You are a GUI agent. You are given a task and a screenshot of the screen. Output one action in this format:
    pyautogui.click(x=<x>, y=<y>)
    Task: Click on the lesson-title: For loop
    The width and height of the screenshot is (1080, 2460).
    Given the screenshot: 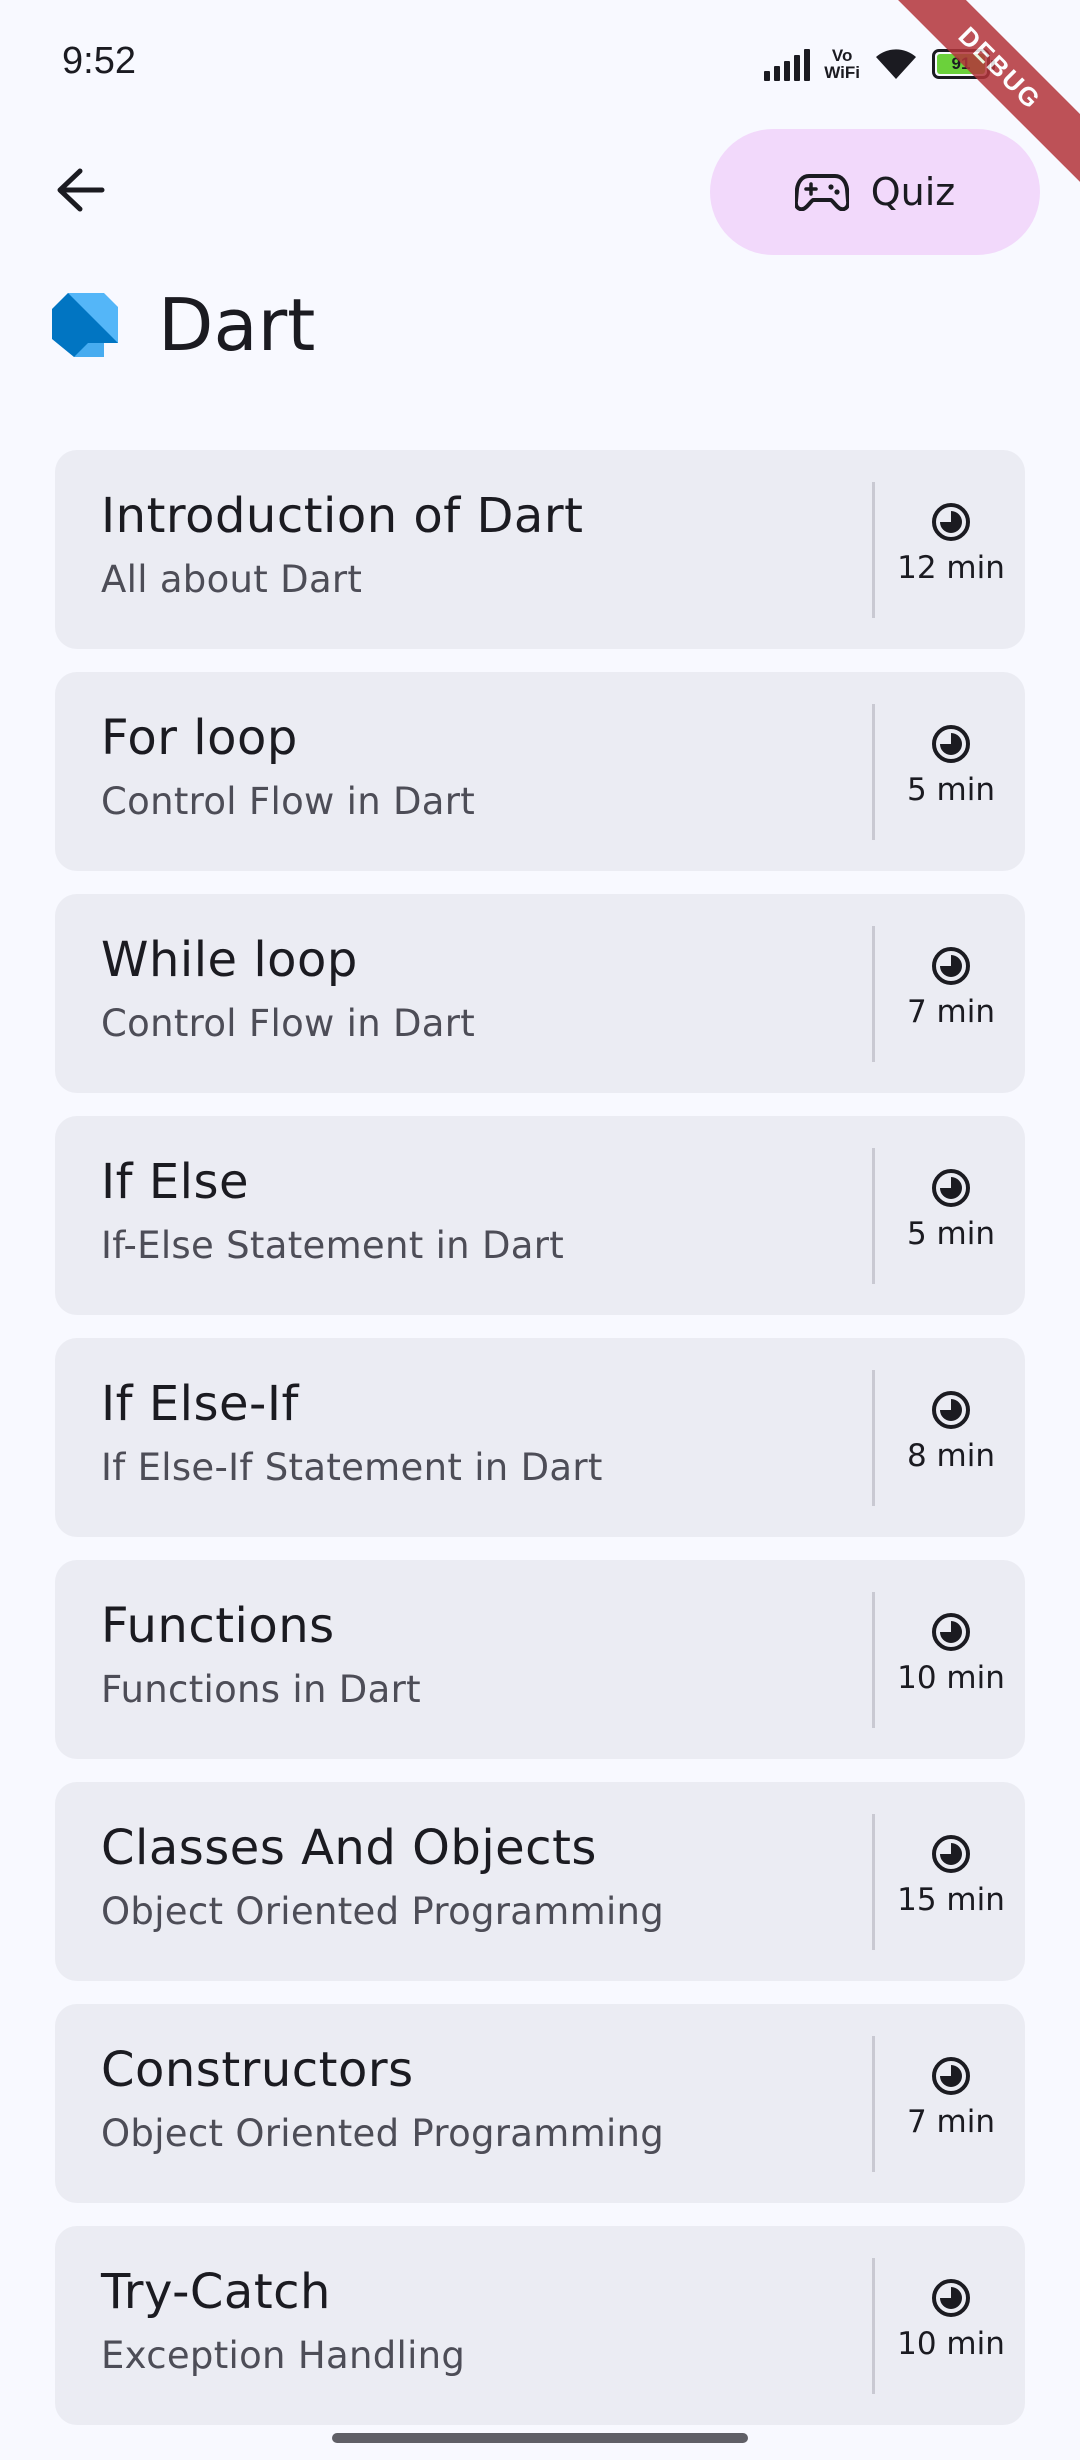 What is the action you would take?
    pyautogui.click(x=199, y=738)
    